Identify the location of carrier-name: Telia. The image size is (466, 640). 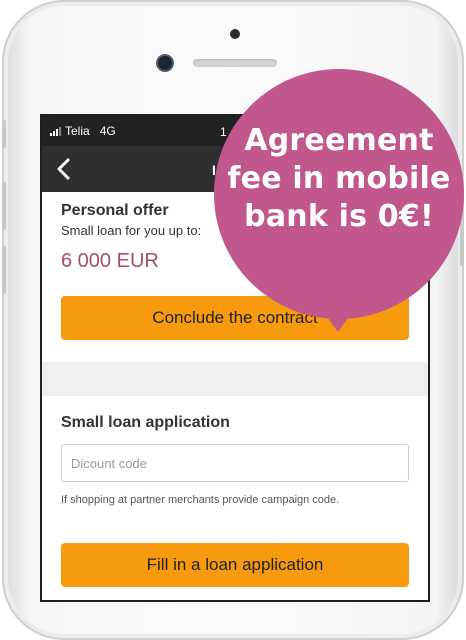
(77, 131).